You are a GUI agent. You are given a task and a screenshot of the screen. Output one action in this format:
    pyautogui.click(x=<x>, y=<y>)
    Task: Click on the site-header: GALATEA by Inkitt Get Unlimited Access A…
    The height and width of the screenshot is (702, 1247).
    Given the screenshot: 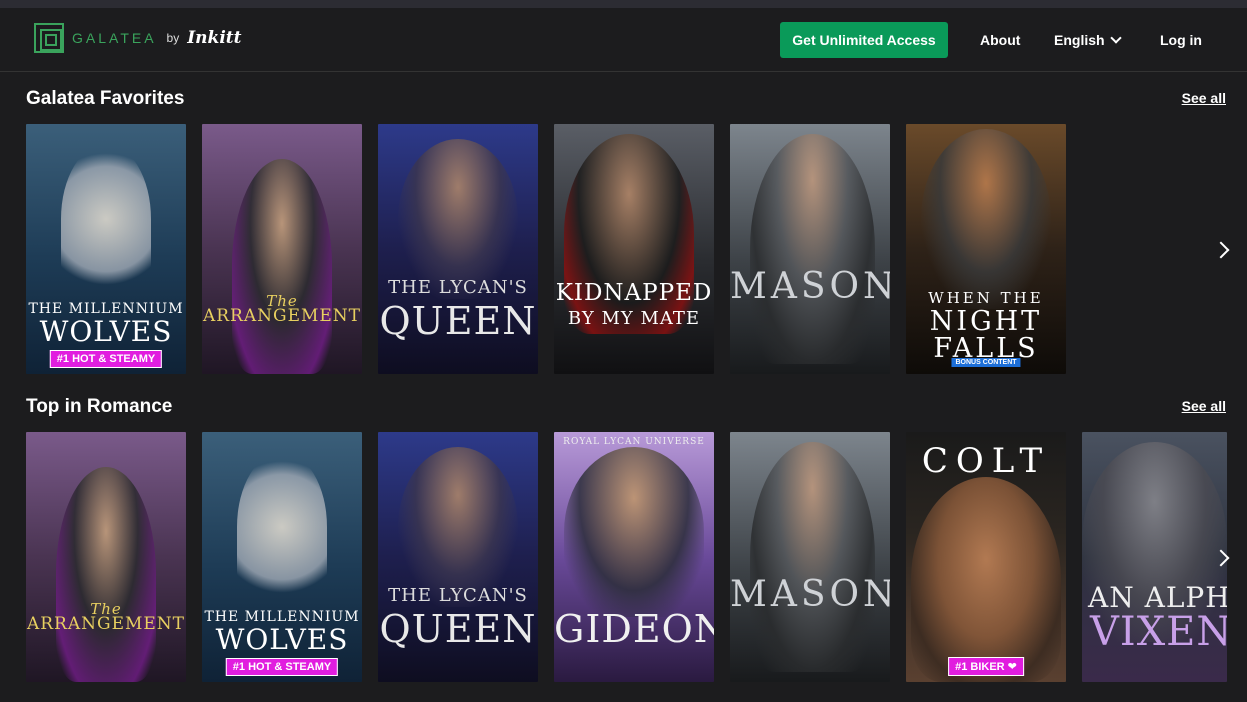 What is the action you would take?
    pyautogui.click(x=623, y=40)
    